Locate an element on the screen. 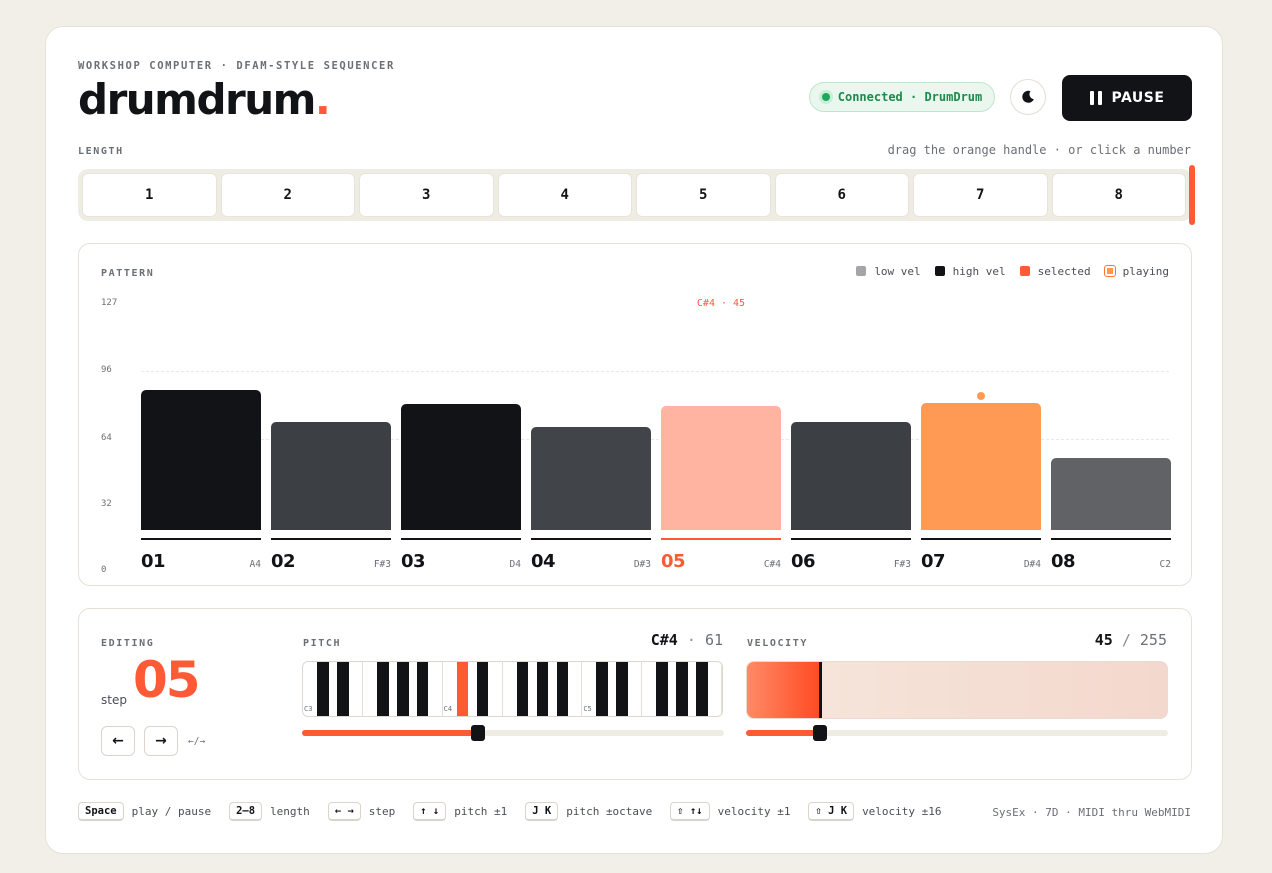 The image size is (1272, 873). moon-icon is located at coordinates (1028, 96).